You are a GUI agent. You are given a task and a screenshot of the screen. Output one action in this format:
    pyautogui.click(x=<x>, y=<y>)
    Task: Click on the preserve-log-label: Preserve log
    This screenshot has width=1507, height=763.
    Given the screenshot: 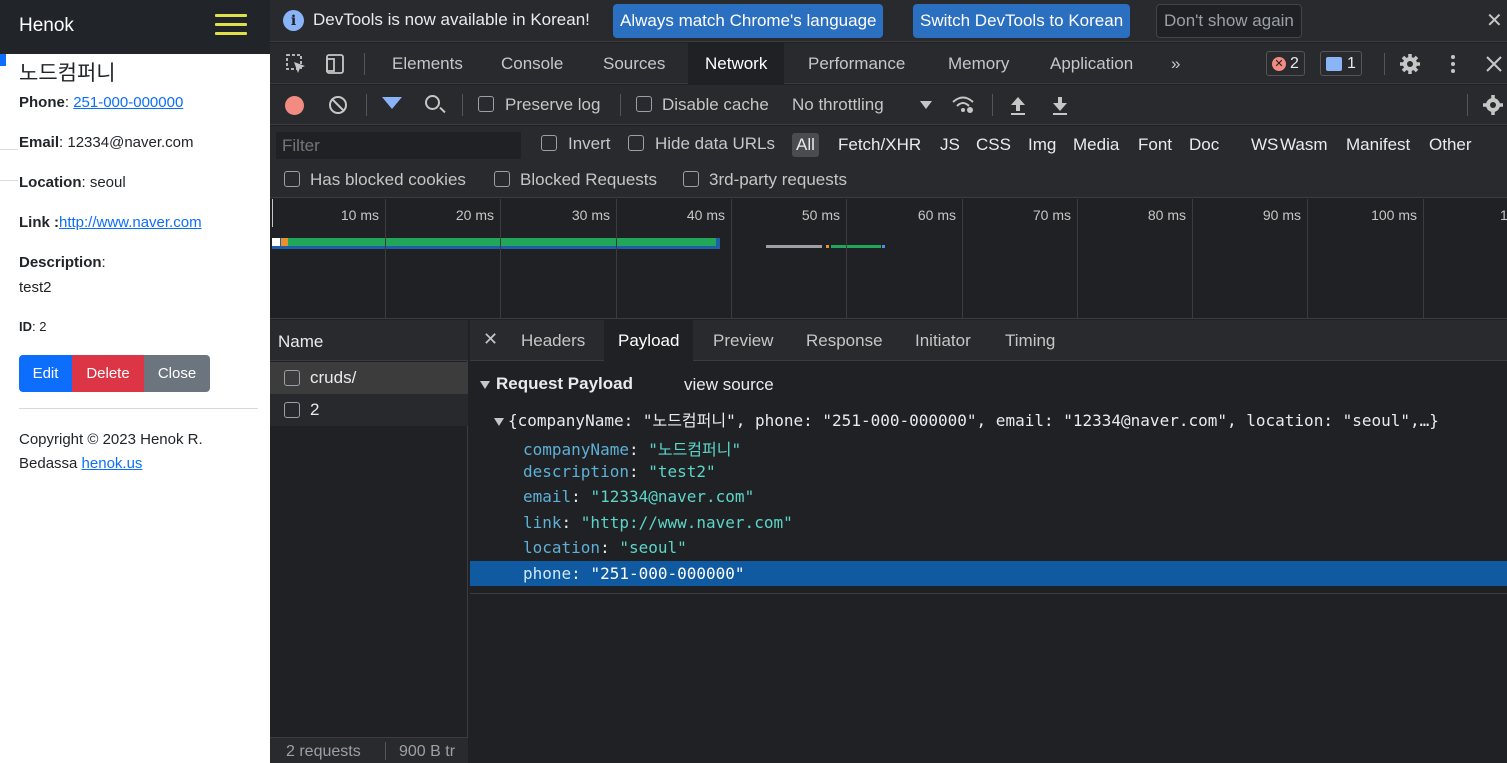 What is the action you would take?
    pyautogui.click(x=553, y=104)
    